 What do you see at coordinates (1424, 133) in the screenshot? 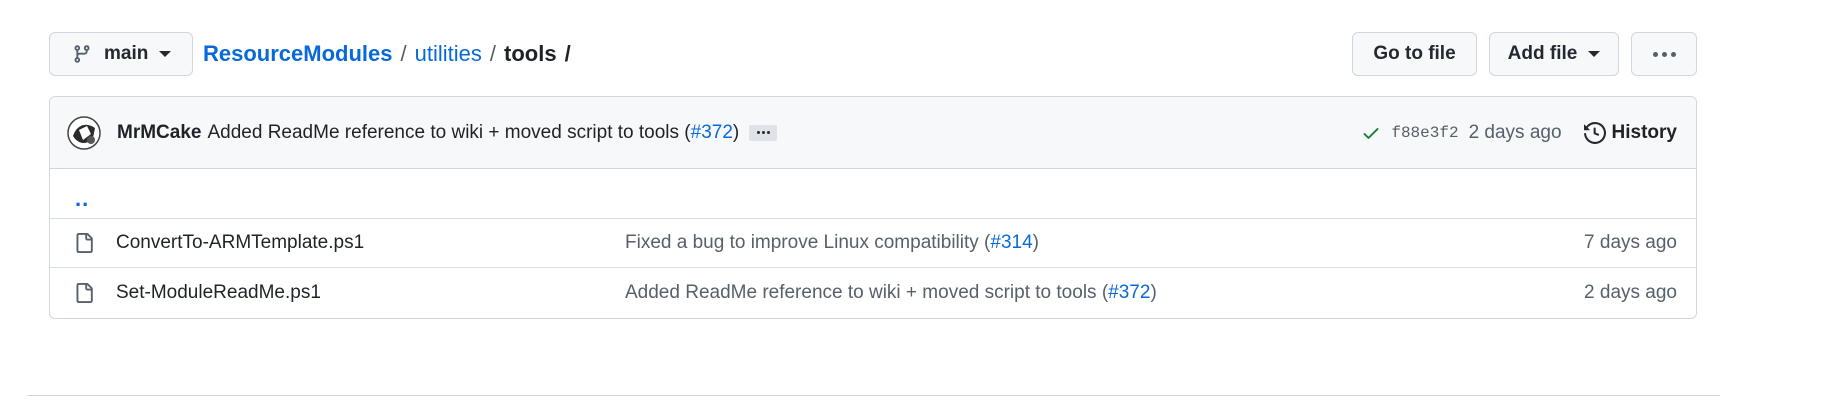
I see `commit-sha-link: f88e3f2` at bounding box center [1424, 133].